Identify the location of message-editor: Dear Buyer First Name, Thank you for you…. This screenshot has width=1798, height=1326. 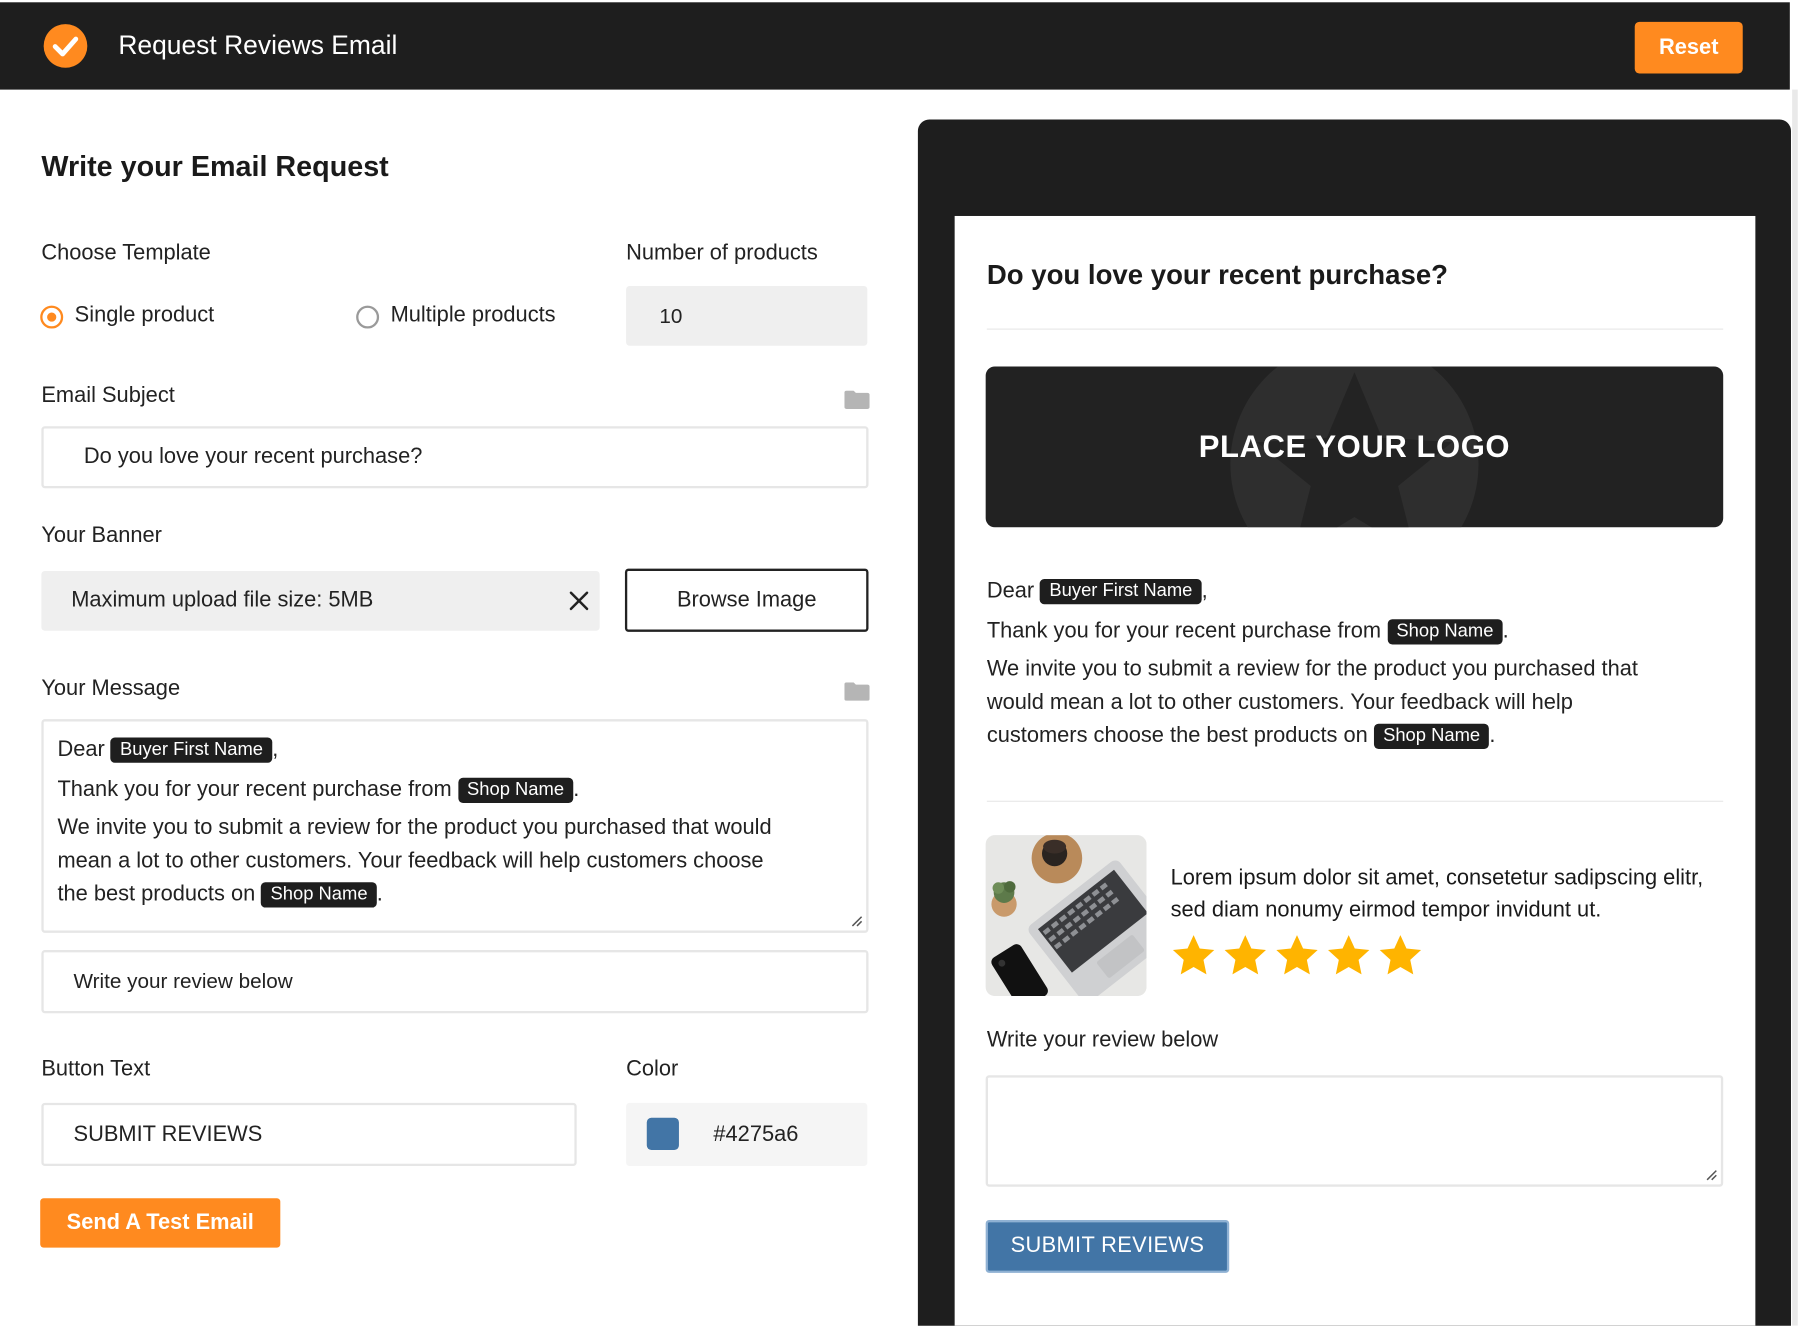
(455, 826).